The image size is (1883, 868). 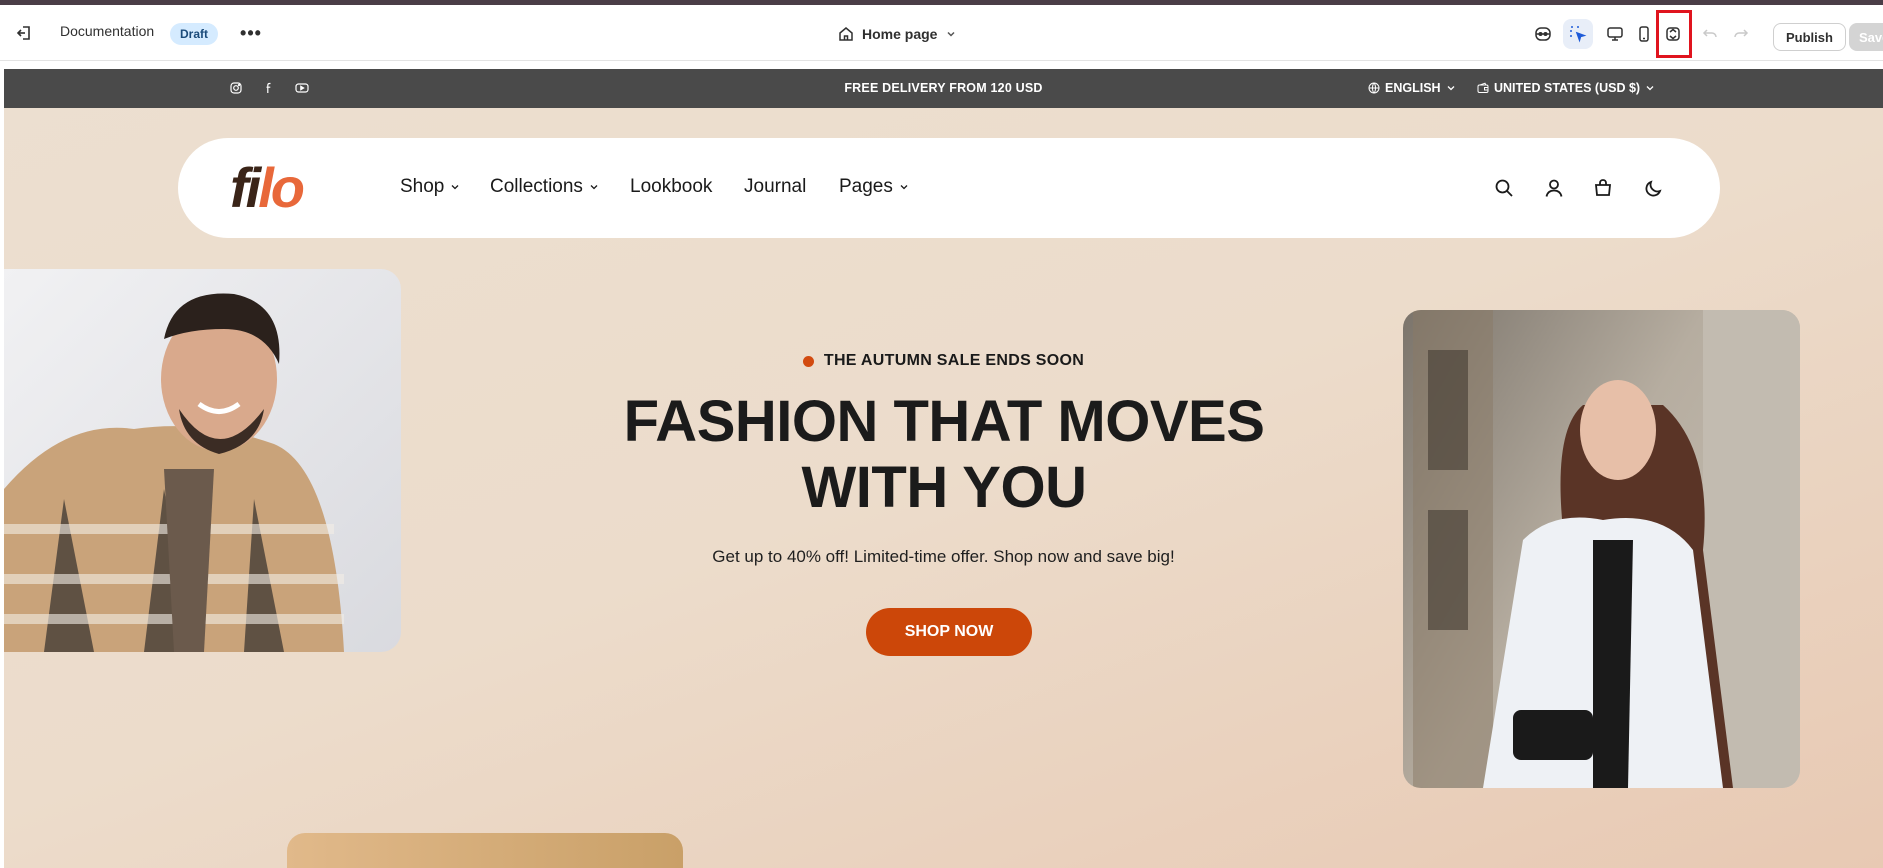 I want to click on undo-icon, so click(x=1709, y=33).